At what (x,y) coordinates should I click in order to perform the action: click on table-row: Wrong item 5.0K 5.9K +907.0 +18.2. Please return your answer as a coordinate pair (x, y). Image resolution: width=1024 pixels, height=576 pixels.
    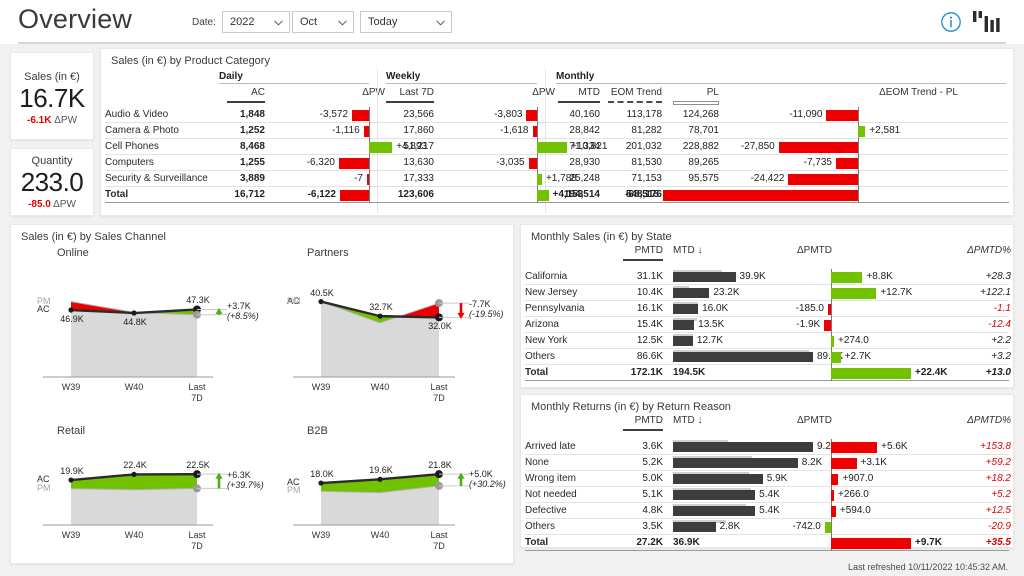
    Looking at the image, I should click on (768, 479).